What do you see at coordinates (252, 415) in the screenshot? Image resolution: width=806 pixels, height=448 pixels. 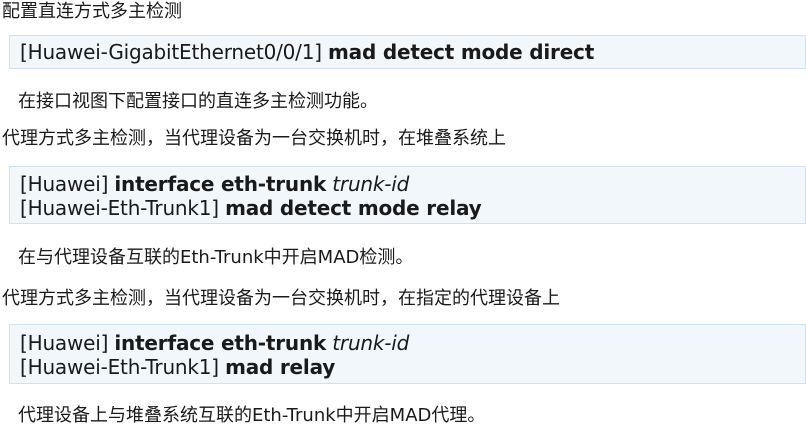 I see `section-description-relay-agent: 代理设备上与堆叠系统互联的Eth-Trunk中开启MAD代理。` at bounding box center [252, 415].